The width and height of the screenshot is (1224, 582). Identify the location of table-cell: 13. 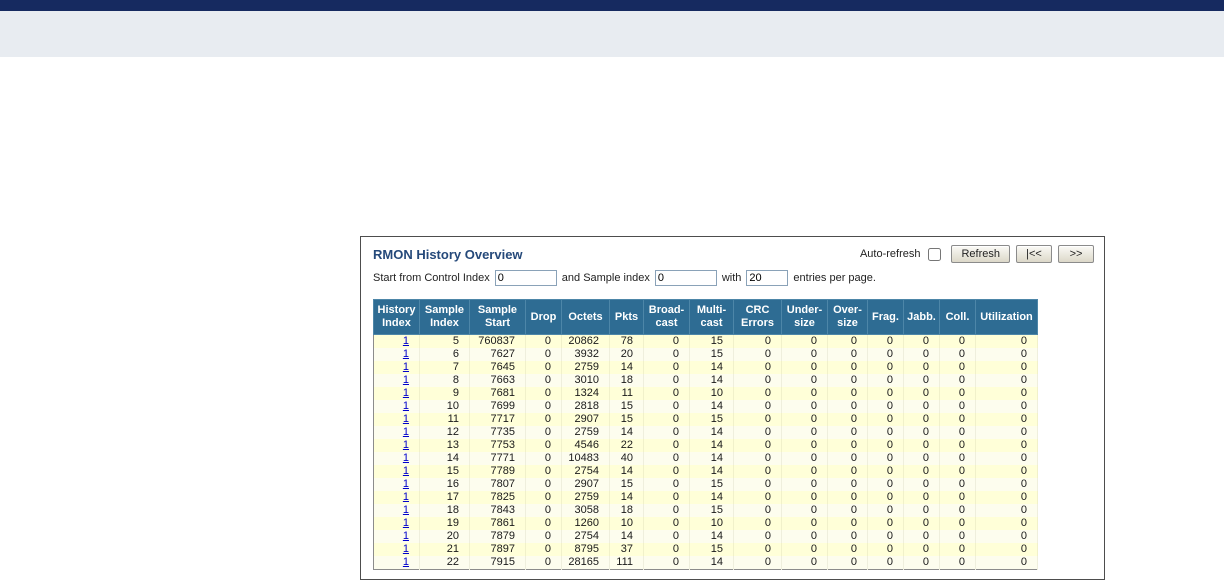
(444, 445).